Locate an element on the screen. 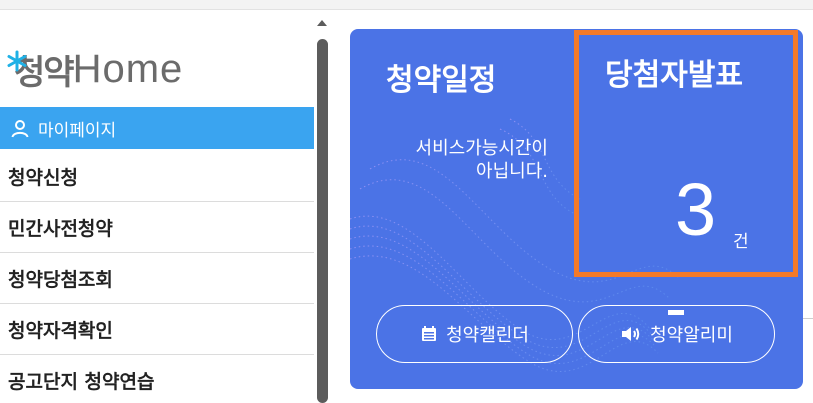  scroll-up-arrow-icon is located at coordinates (322, 23).